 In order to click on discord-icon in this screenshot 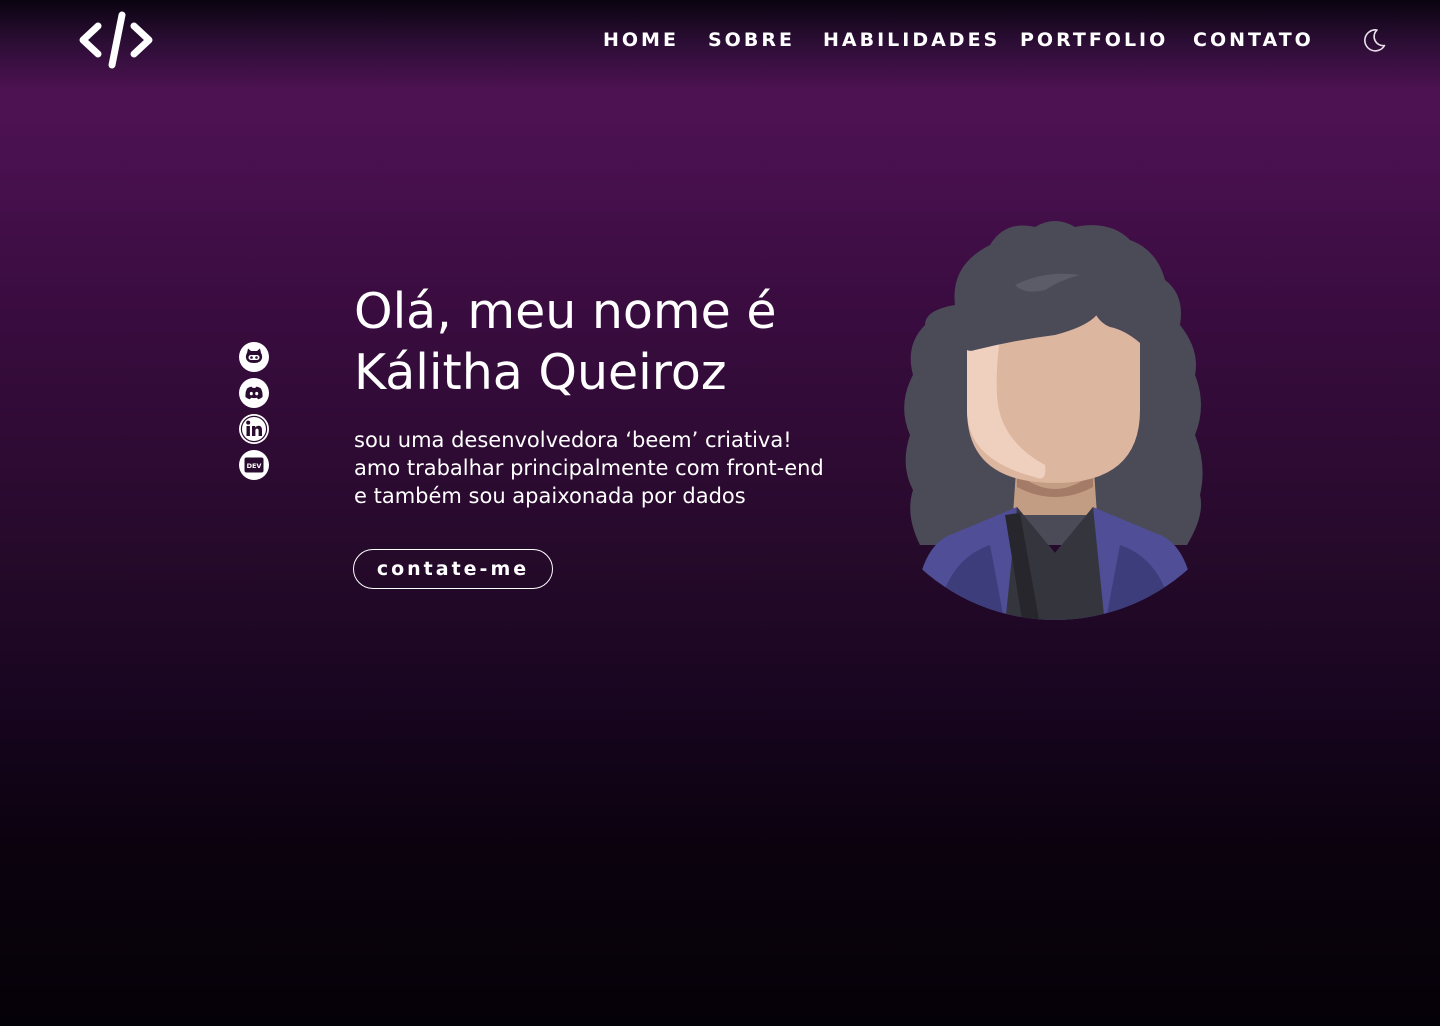, I will do `click(254, 393)`.